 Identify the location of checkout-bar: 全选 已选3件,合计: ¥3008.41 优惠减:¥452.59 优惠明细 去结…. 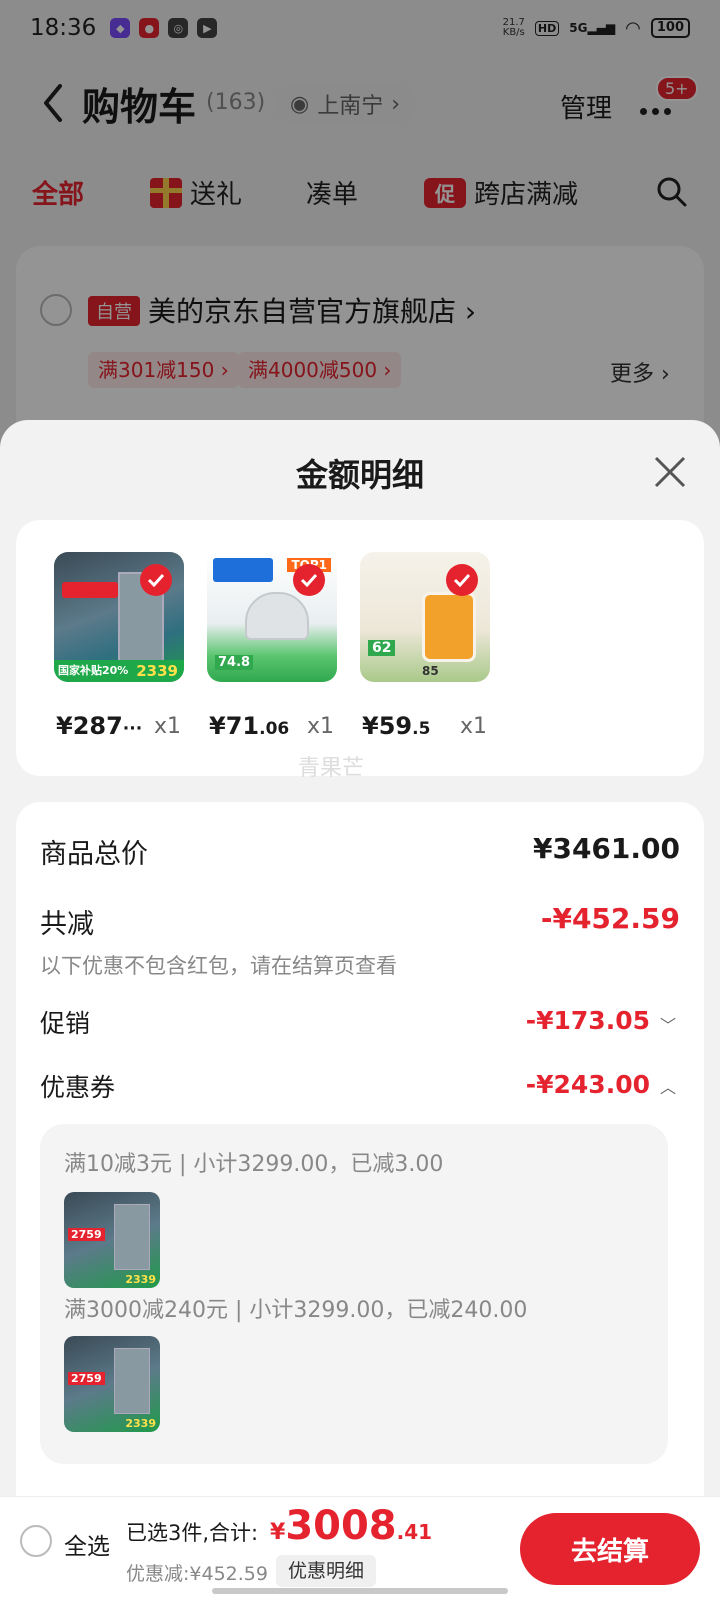
(360, 1548).